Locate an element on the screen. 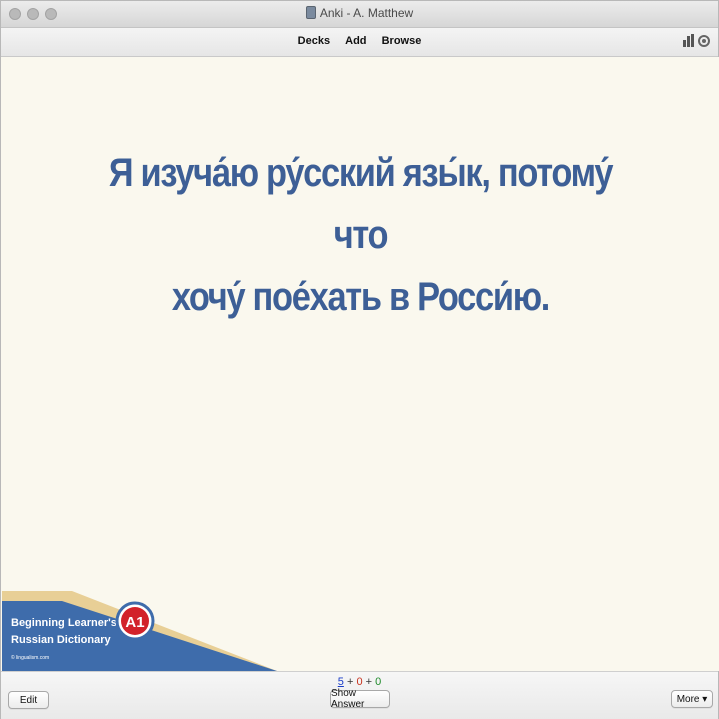  window-title-wrap: Anki - A. Matthew is located at coordinates (359, 13).